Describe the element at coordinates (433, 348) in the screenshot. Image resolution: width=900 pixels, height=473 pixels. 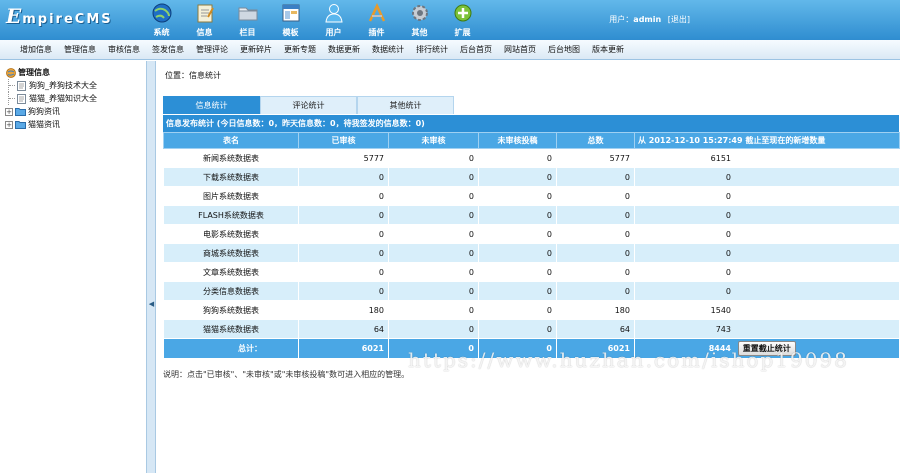
I see `totals-unchecked: 0` at that location.